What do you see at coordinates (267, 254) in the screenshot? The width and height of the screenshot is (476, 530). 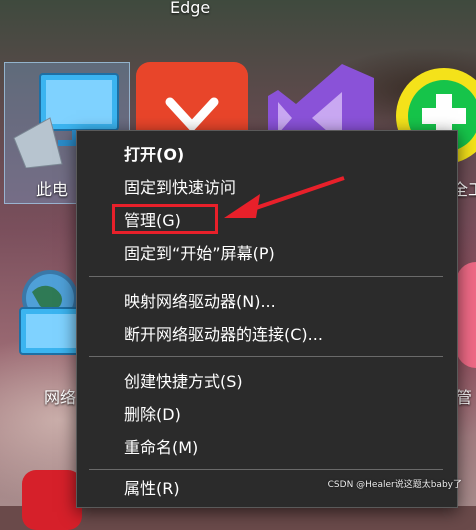 I see `menu-item-pin-start: 固定到“开始”屏幕(P)` at bounding box center [267, 254].